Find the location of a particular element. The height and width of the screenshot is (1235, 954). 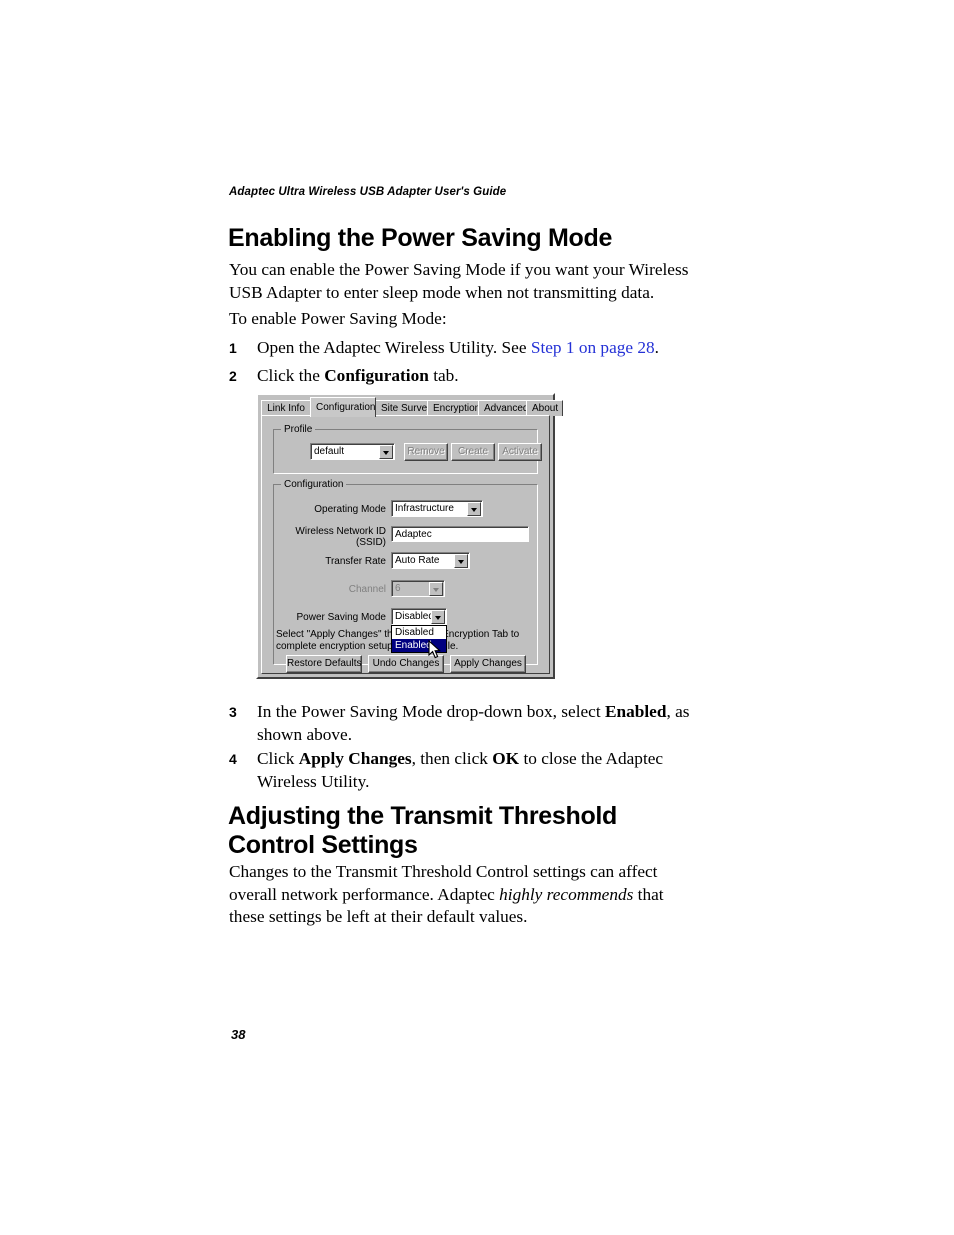

group-profile-legend: Profile is located at coordinates (298, 429).